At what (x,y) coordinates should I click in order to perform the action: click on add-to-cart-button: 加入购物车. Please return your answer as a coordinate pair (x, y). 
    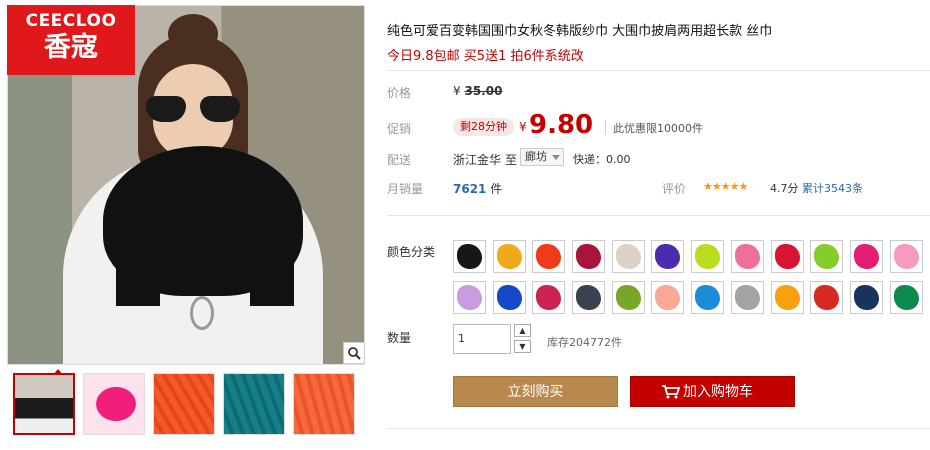
    Looking at the image, I should click on (712, 391).